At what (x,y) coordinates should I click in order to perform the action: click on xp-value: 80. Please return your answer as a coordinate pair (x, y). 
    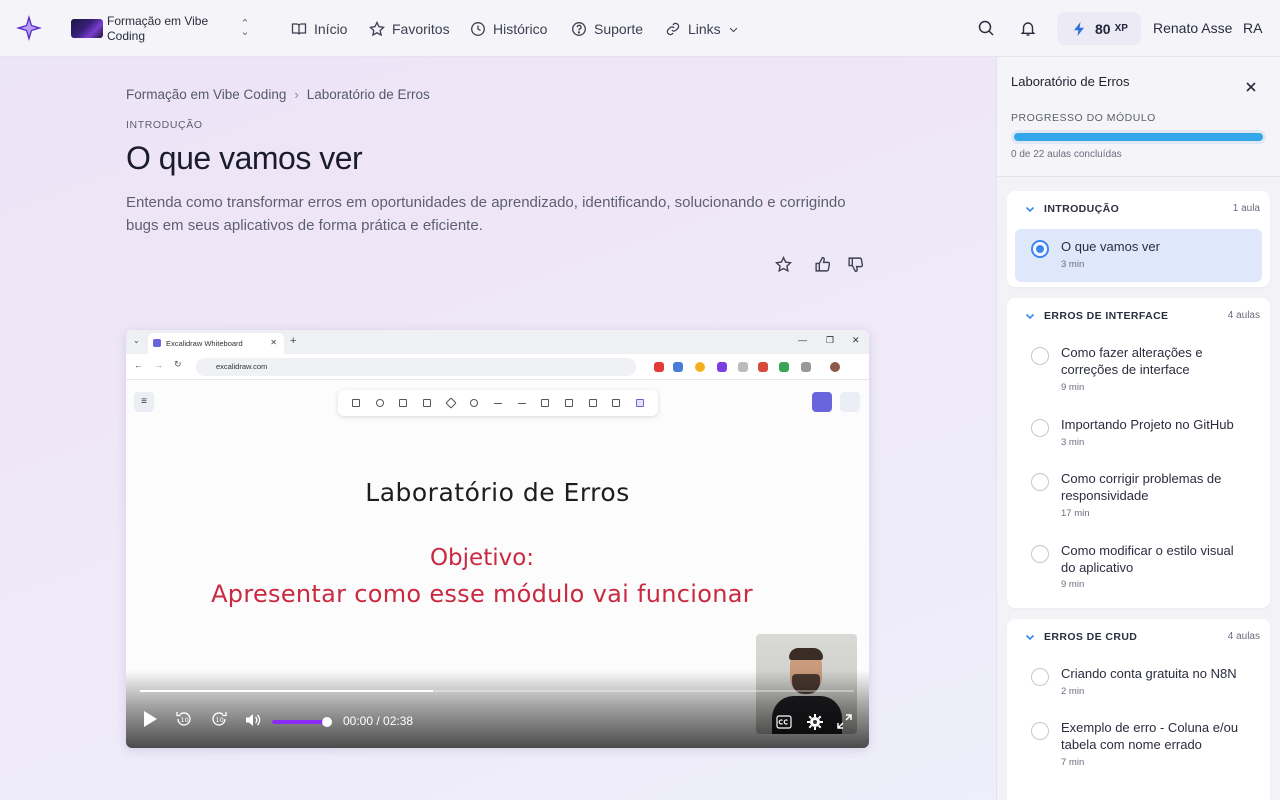
    Looking at the image, I should click on (1103, 28).